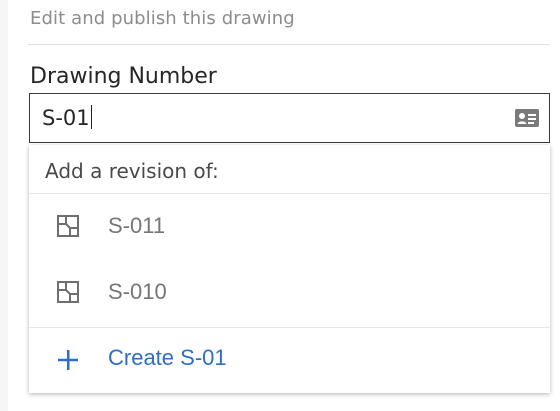  I want to click on revision-option-s-010: S-010, so click(289, 292).